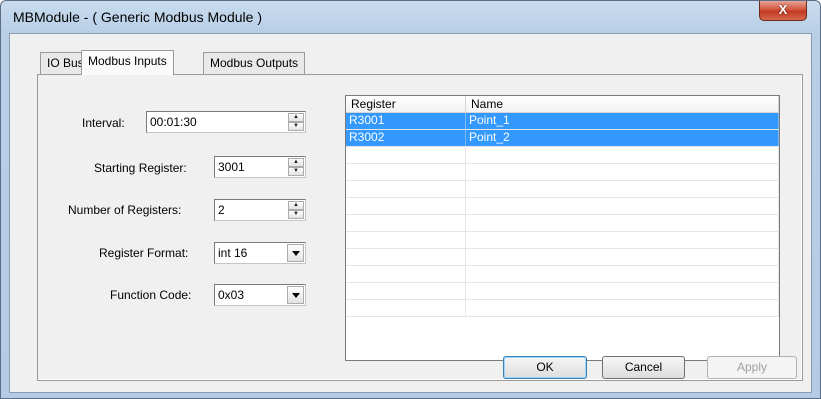 Image resolution: width=821 pixels, height=399 pixels. I want to click on function-code-label: Function Code:, so click(151, 295).